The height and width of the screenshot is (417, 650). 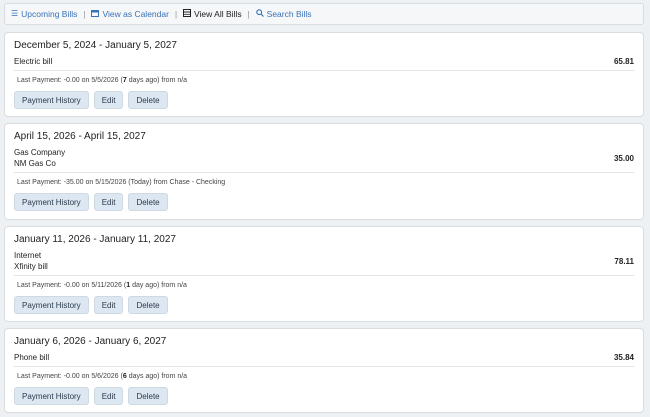 What do you see at coordinates (624, 261) in the screenshot?
I see `bill-amount: 78.11` at bounding box center [624, 261].